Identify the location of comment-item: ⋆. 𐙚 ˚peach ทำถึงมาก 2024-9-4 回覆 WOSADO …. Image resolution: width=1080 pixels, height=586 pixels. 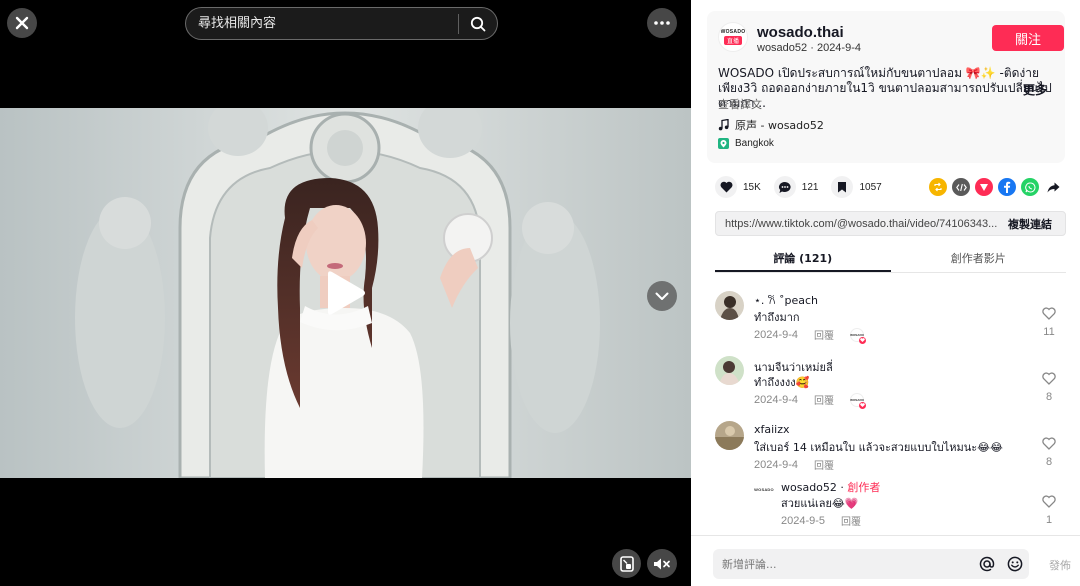
(893, 315).